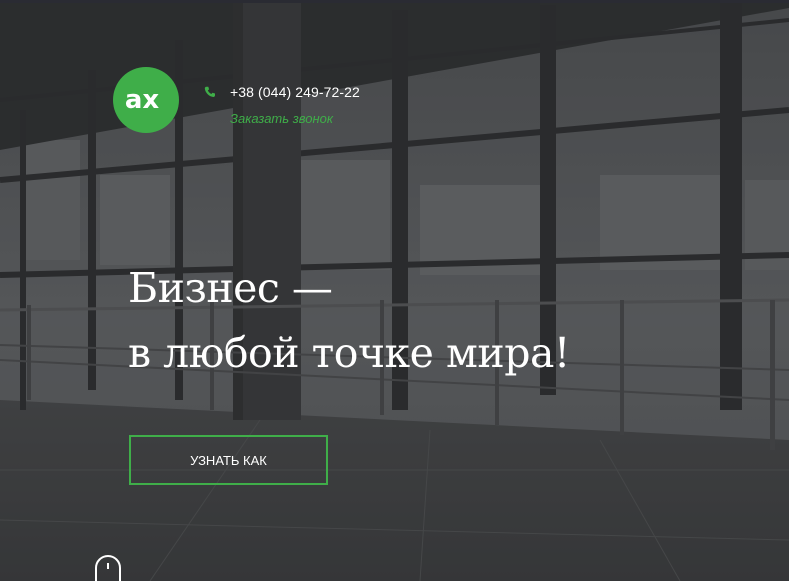 This screenshot has height=581, width=789. I want to click on headline-line-2: в любой точке мира!, so click(349, 353).